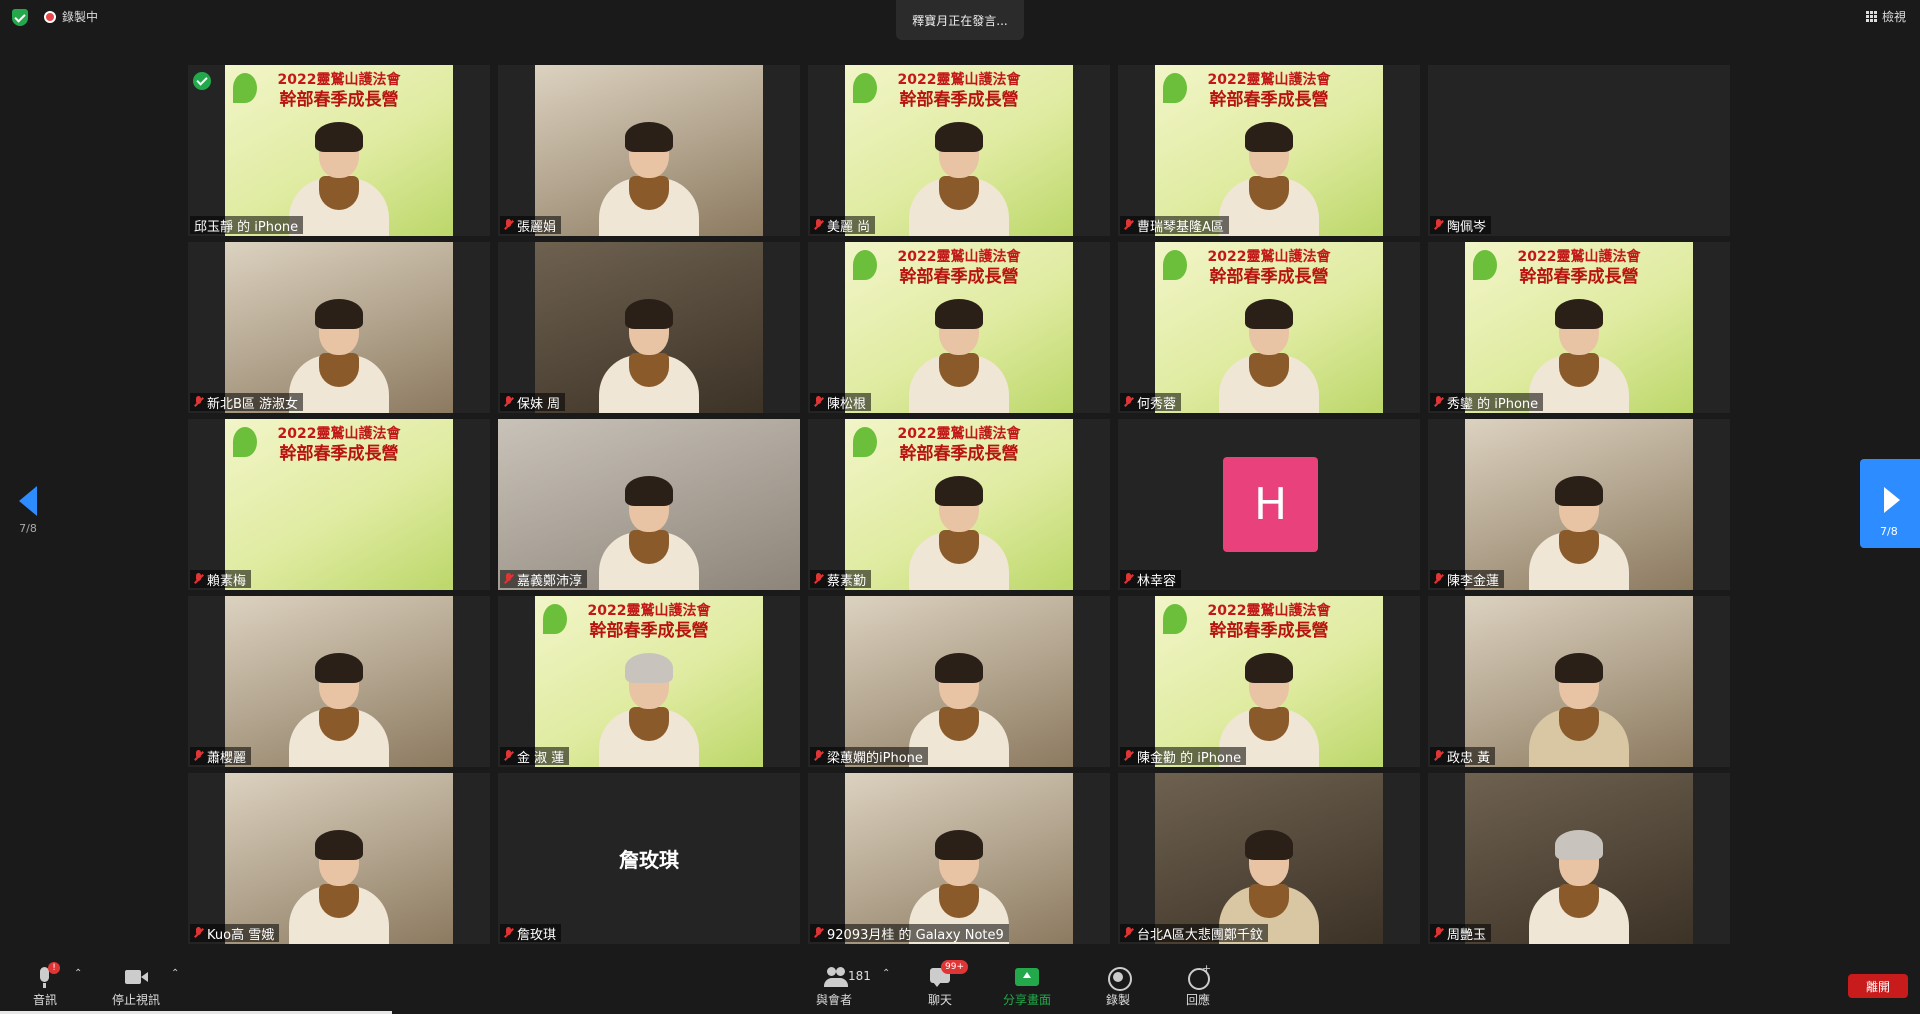 Image resolution: width=1920 pixels, height=1014 pixels. What do you see at coordinates (339, 858) in the screenshot?
I see `participant-tile: Kuo高 雪娥` at bounding box center [339, 858].